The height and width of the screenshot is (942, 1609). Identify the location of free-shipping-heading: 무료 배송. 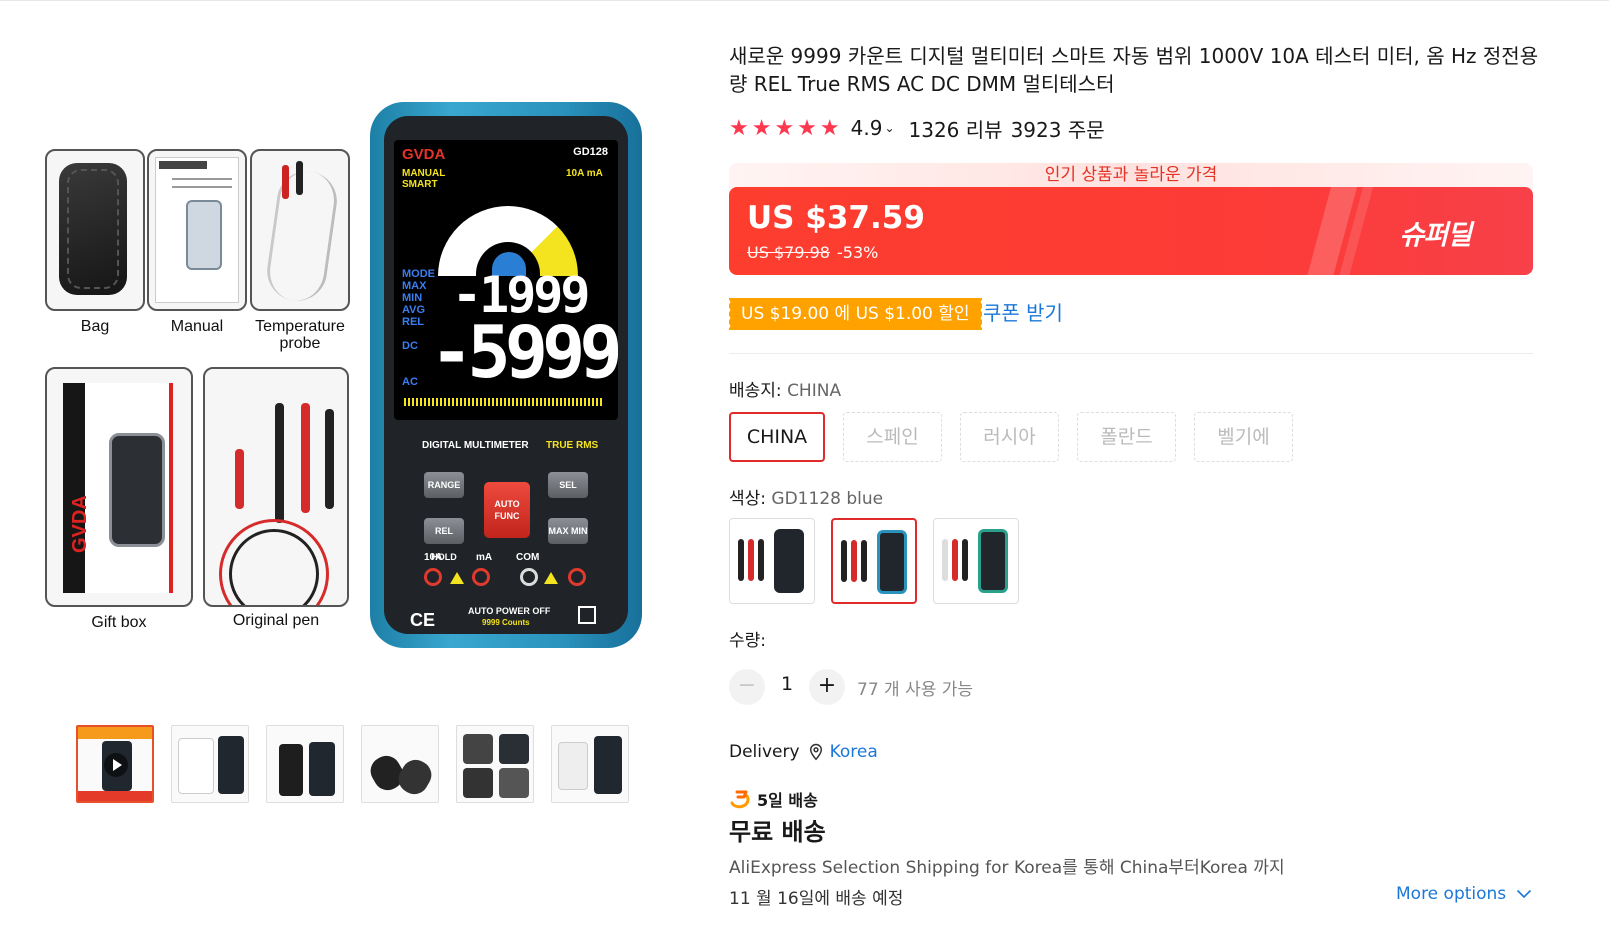
(777, 832).